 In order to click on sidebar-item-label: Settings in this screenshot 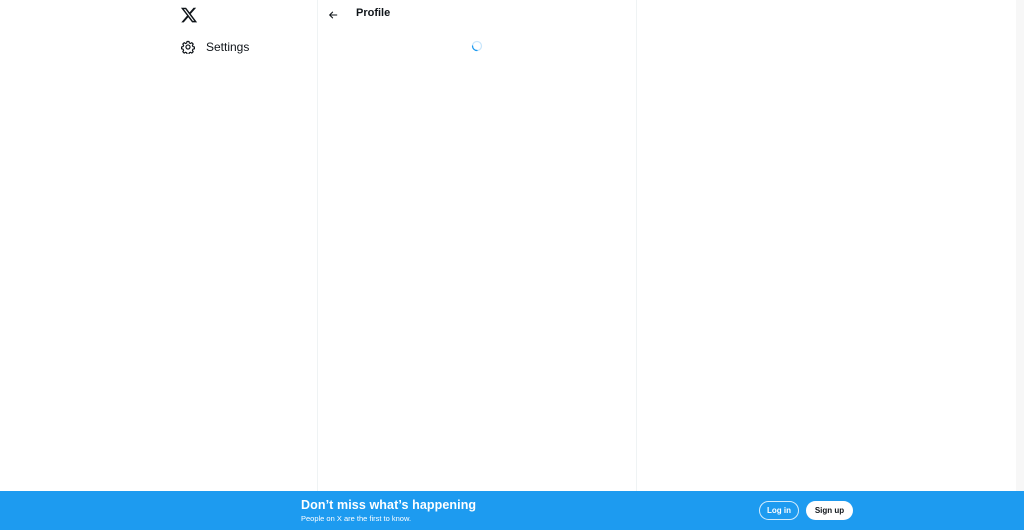, I will do `click(228, 47)`.